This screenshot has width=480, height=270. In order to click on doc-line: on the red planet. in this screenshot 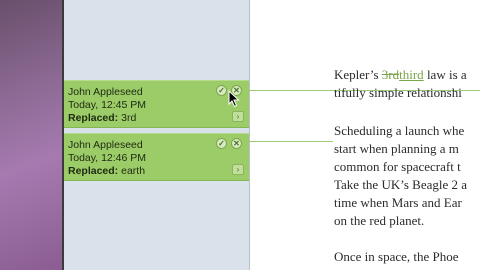, I will do `click(379, 220)`.